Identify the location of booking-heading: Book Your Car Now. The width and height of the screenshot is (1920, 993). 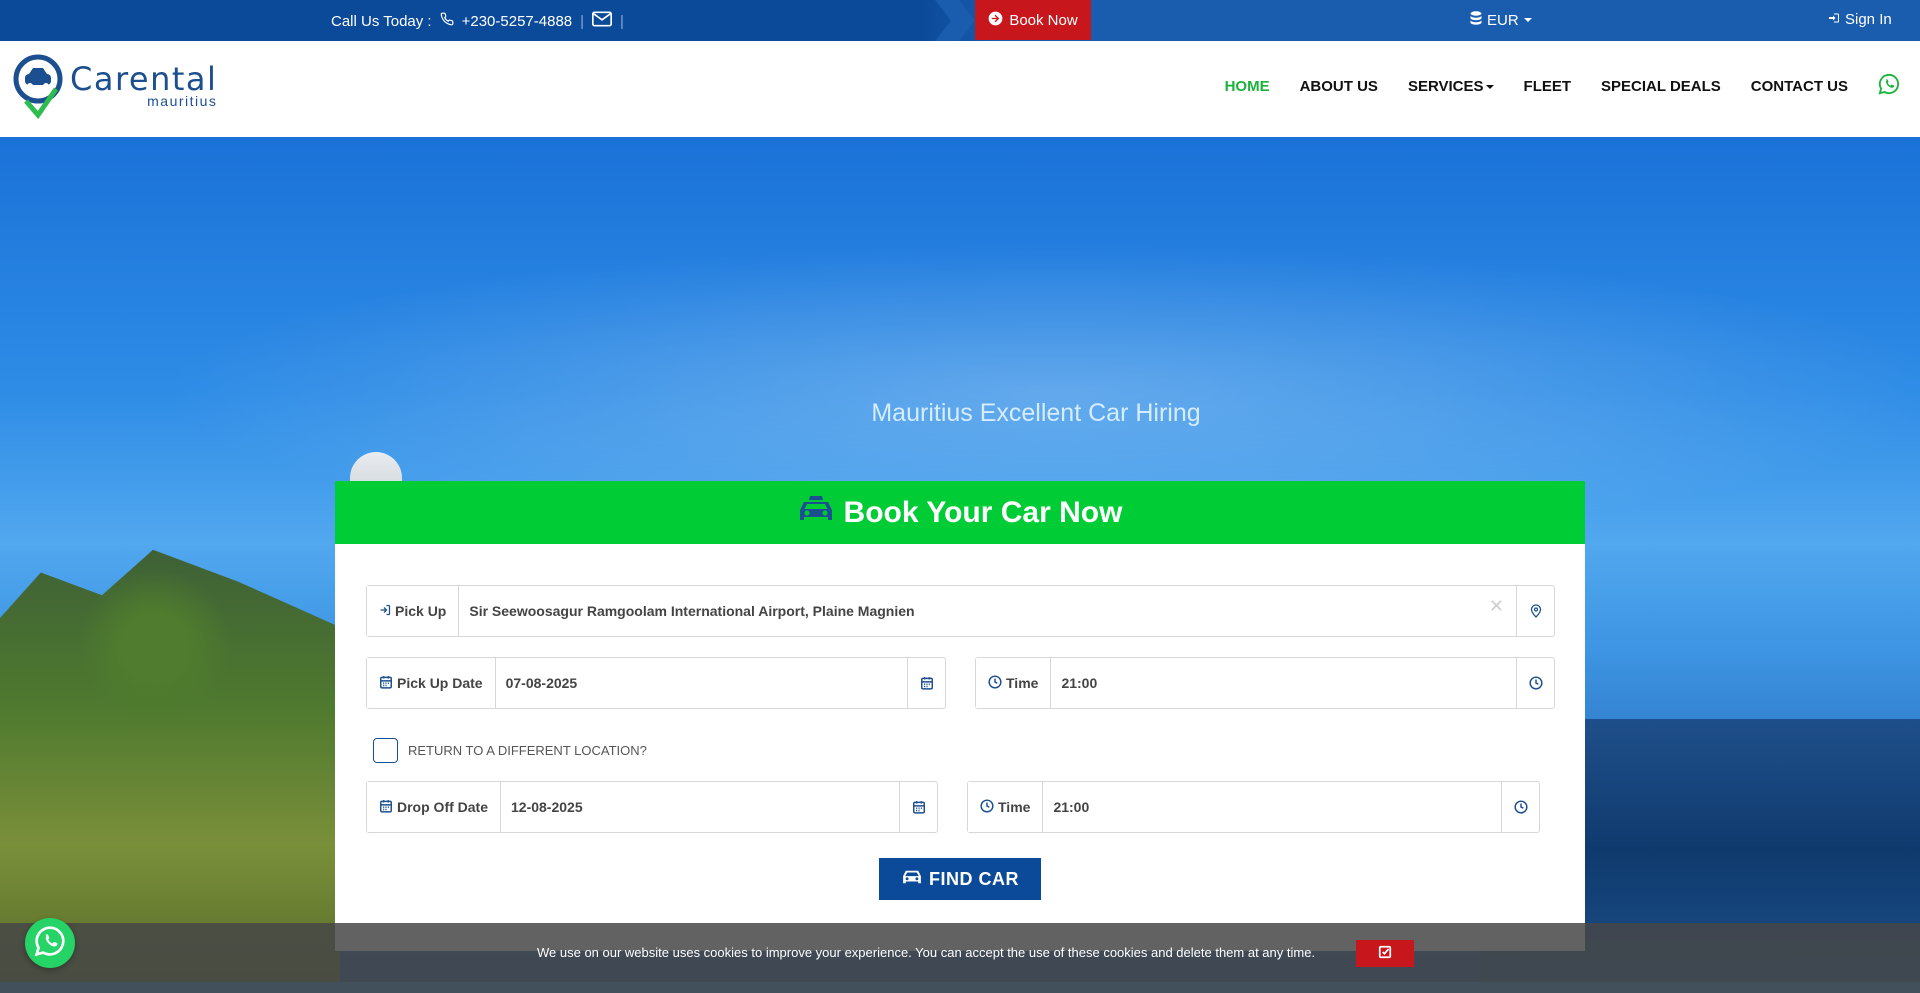
(983, 512).